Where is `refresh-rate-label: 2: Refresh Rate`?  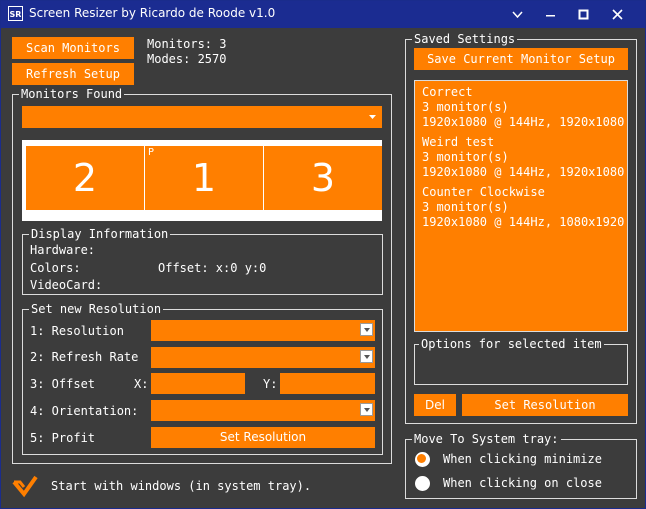 refresh-rate-label: 2: Refresh Rate is located at coordinates (84, 357).